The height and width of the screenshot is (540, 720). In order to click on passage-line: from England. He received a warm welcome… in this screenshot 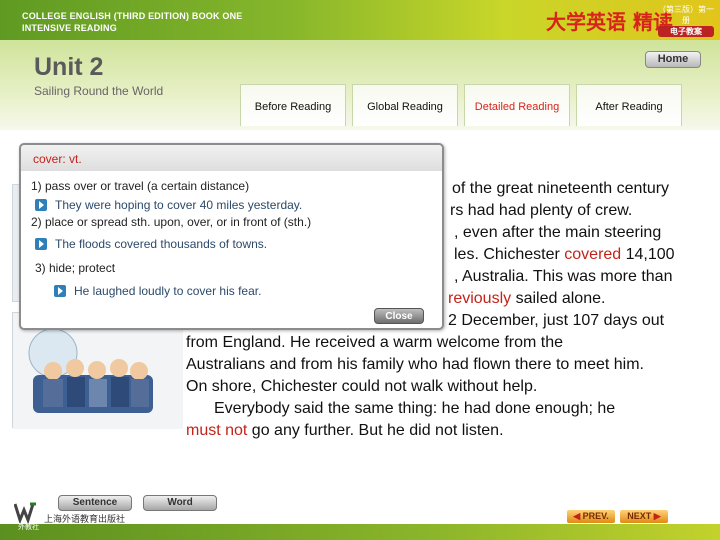, I will do `click(375, 342)`.